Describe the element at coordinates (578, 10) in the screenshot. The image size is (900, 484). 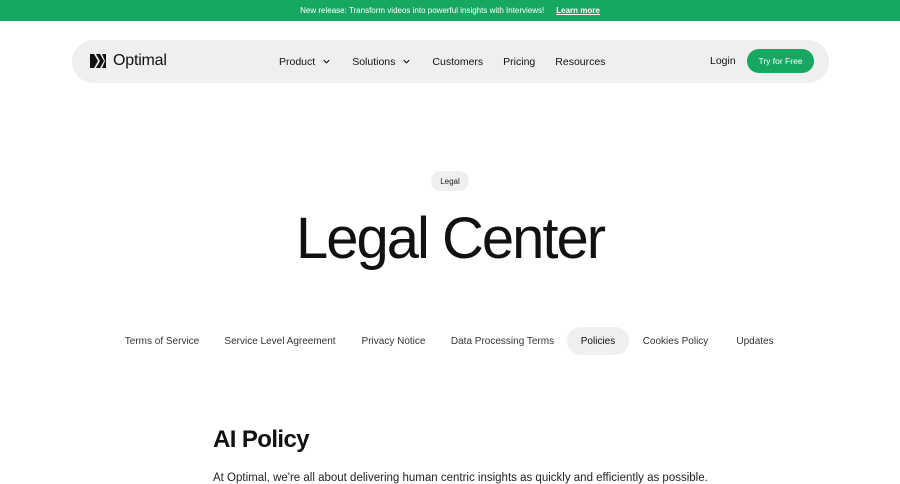
I see `learn-more-link: Learn more` at that location.